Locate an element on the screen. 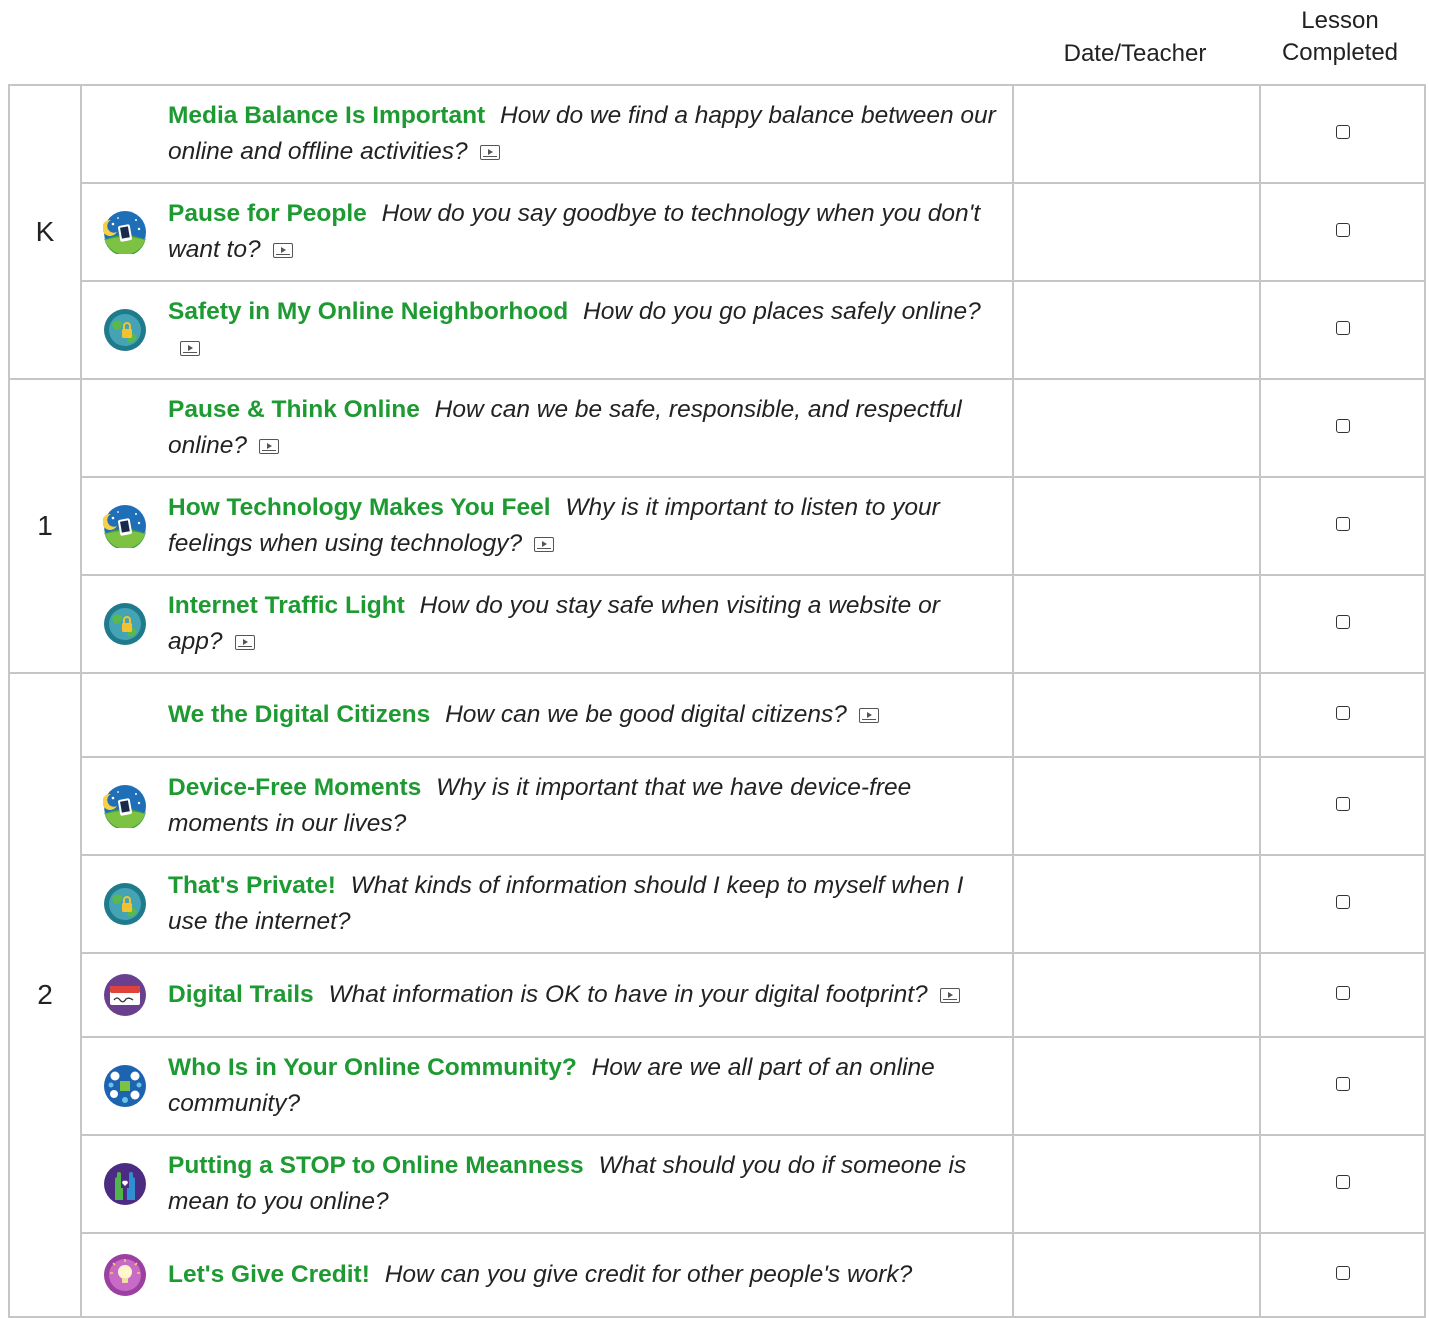 This screenshot has width=1429, height=1318. lesson-title: Let's Give Credit! is located at coordinates (269, 1274).